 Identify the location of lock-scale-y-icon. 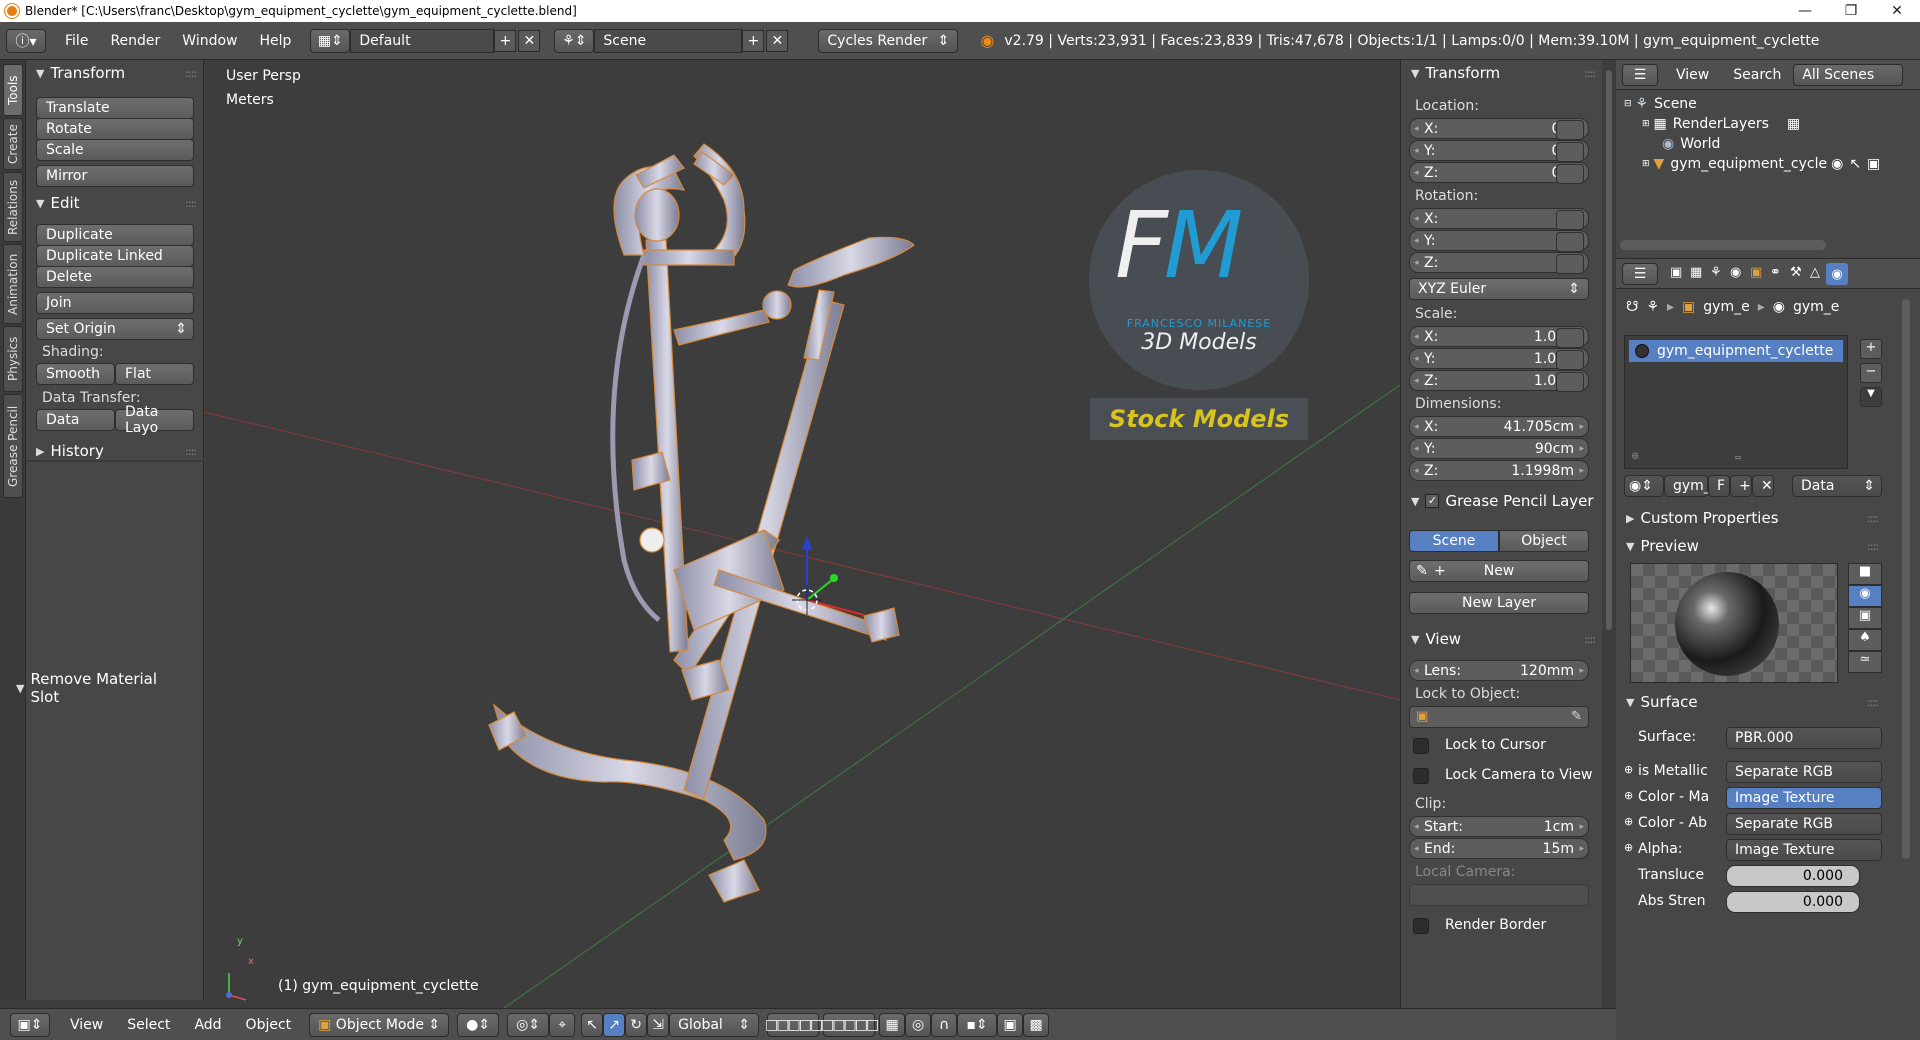
(1570, 360).